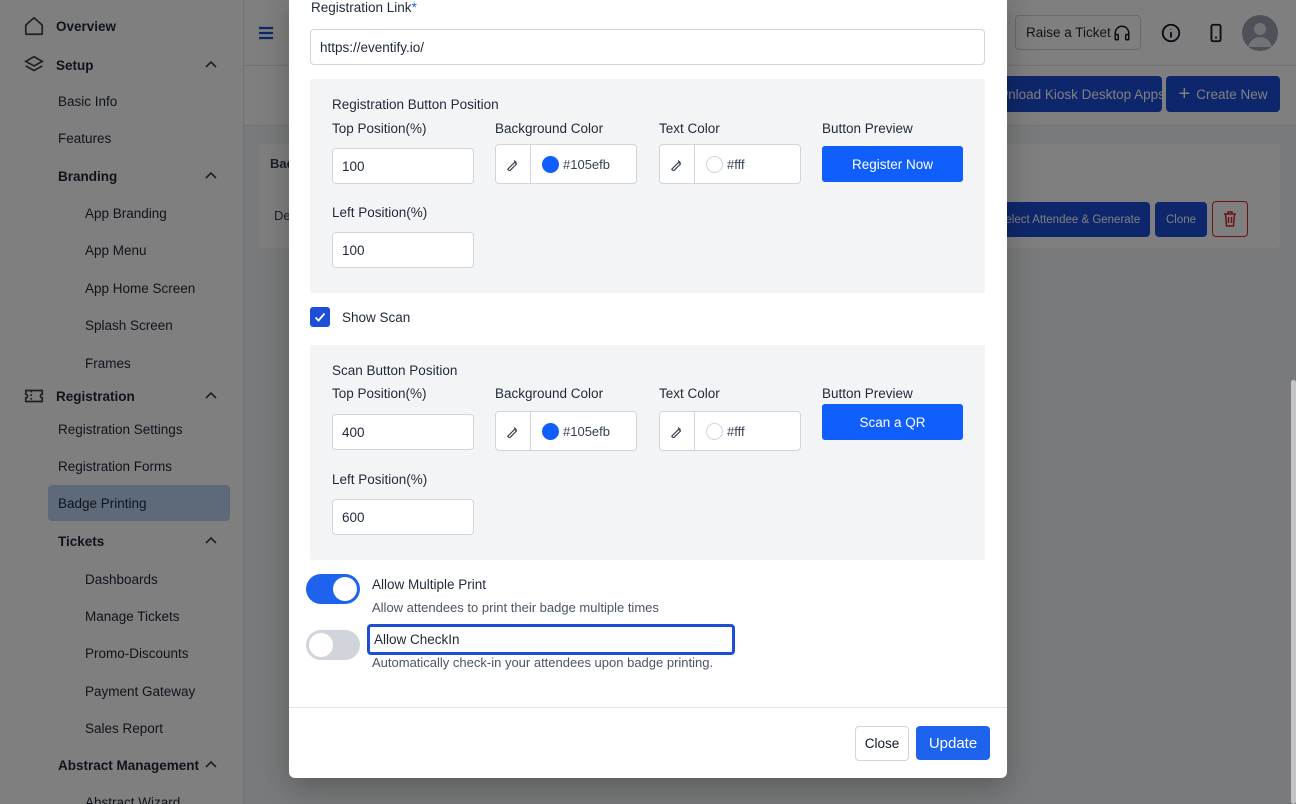  I want to click on registration-link-input: https://eventify.io/, so click(647, 47).